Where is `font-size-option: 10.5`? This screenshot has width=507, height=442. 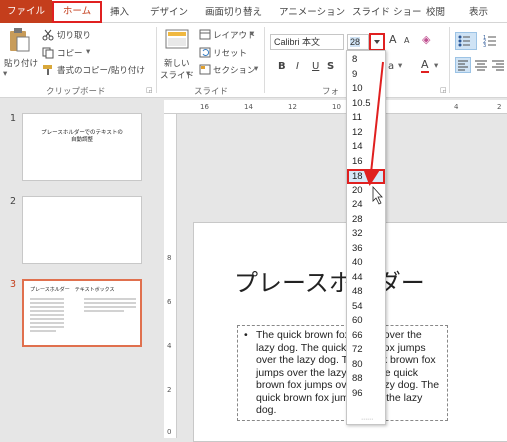 font-size-option: 10.5 is located at coordinates (366, 104).